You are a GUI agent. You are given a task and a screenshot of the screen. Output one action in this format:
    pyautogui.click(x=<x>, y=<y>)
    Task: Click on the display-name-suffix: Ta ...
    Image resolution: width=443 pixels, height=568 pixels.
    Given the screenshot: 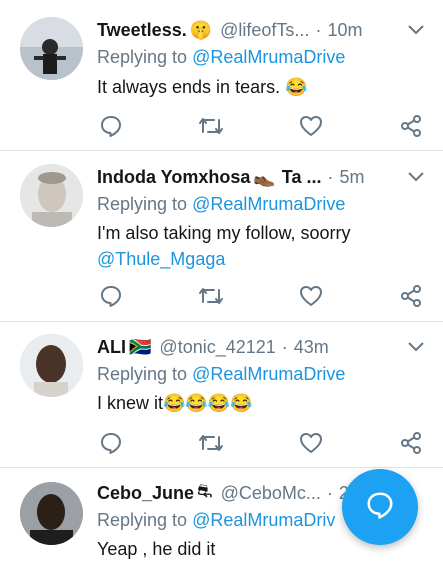 What is the action you would take?
    pyautogui.click(x=302, y=177)
    